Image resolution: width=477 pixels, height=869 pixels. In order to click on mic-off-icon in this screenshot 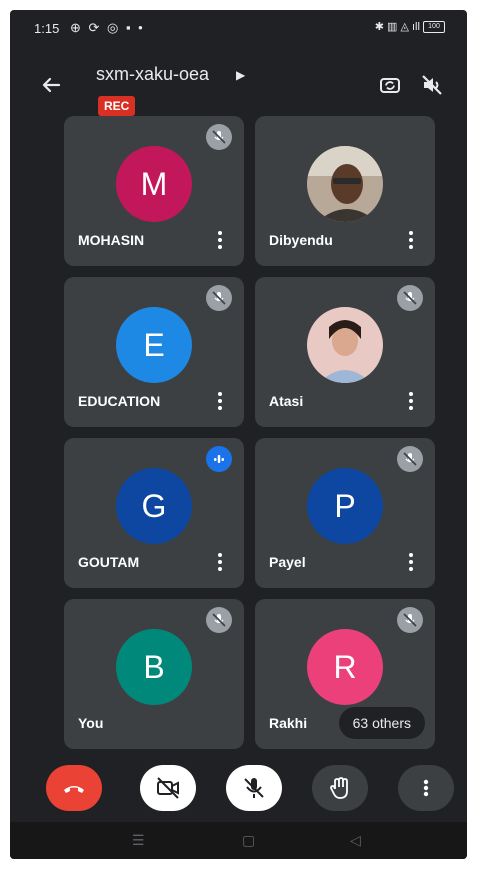, I will do `click(254, 788)`.